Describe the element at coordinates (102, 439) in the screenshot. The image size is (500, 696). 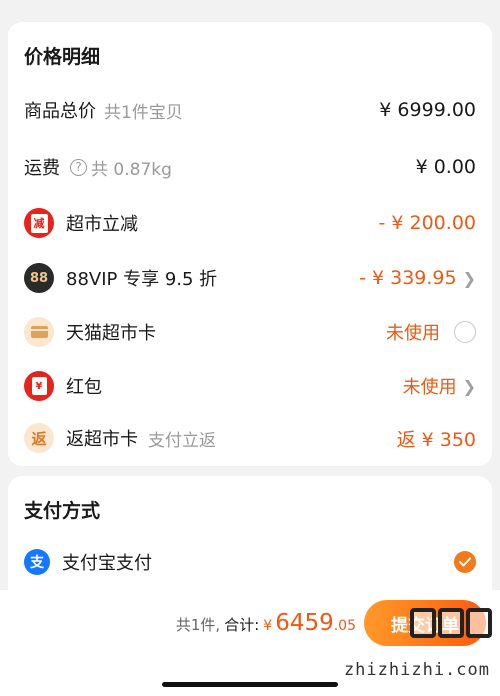
I see `rebate-label: 返超市卡` at that location.